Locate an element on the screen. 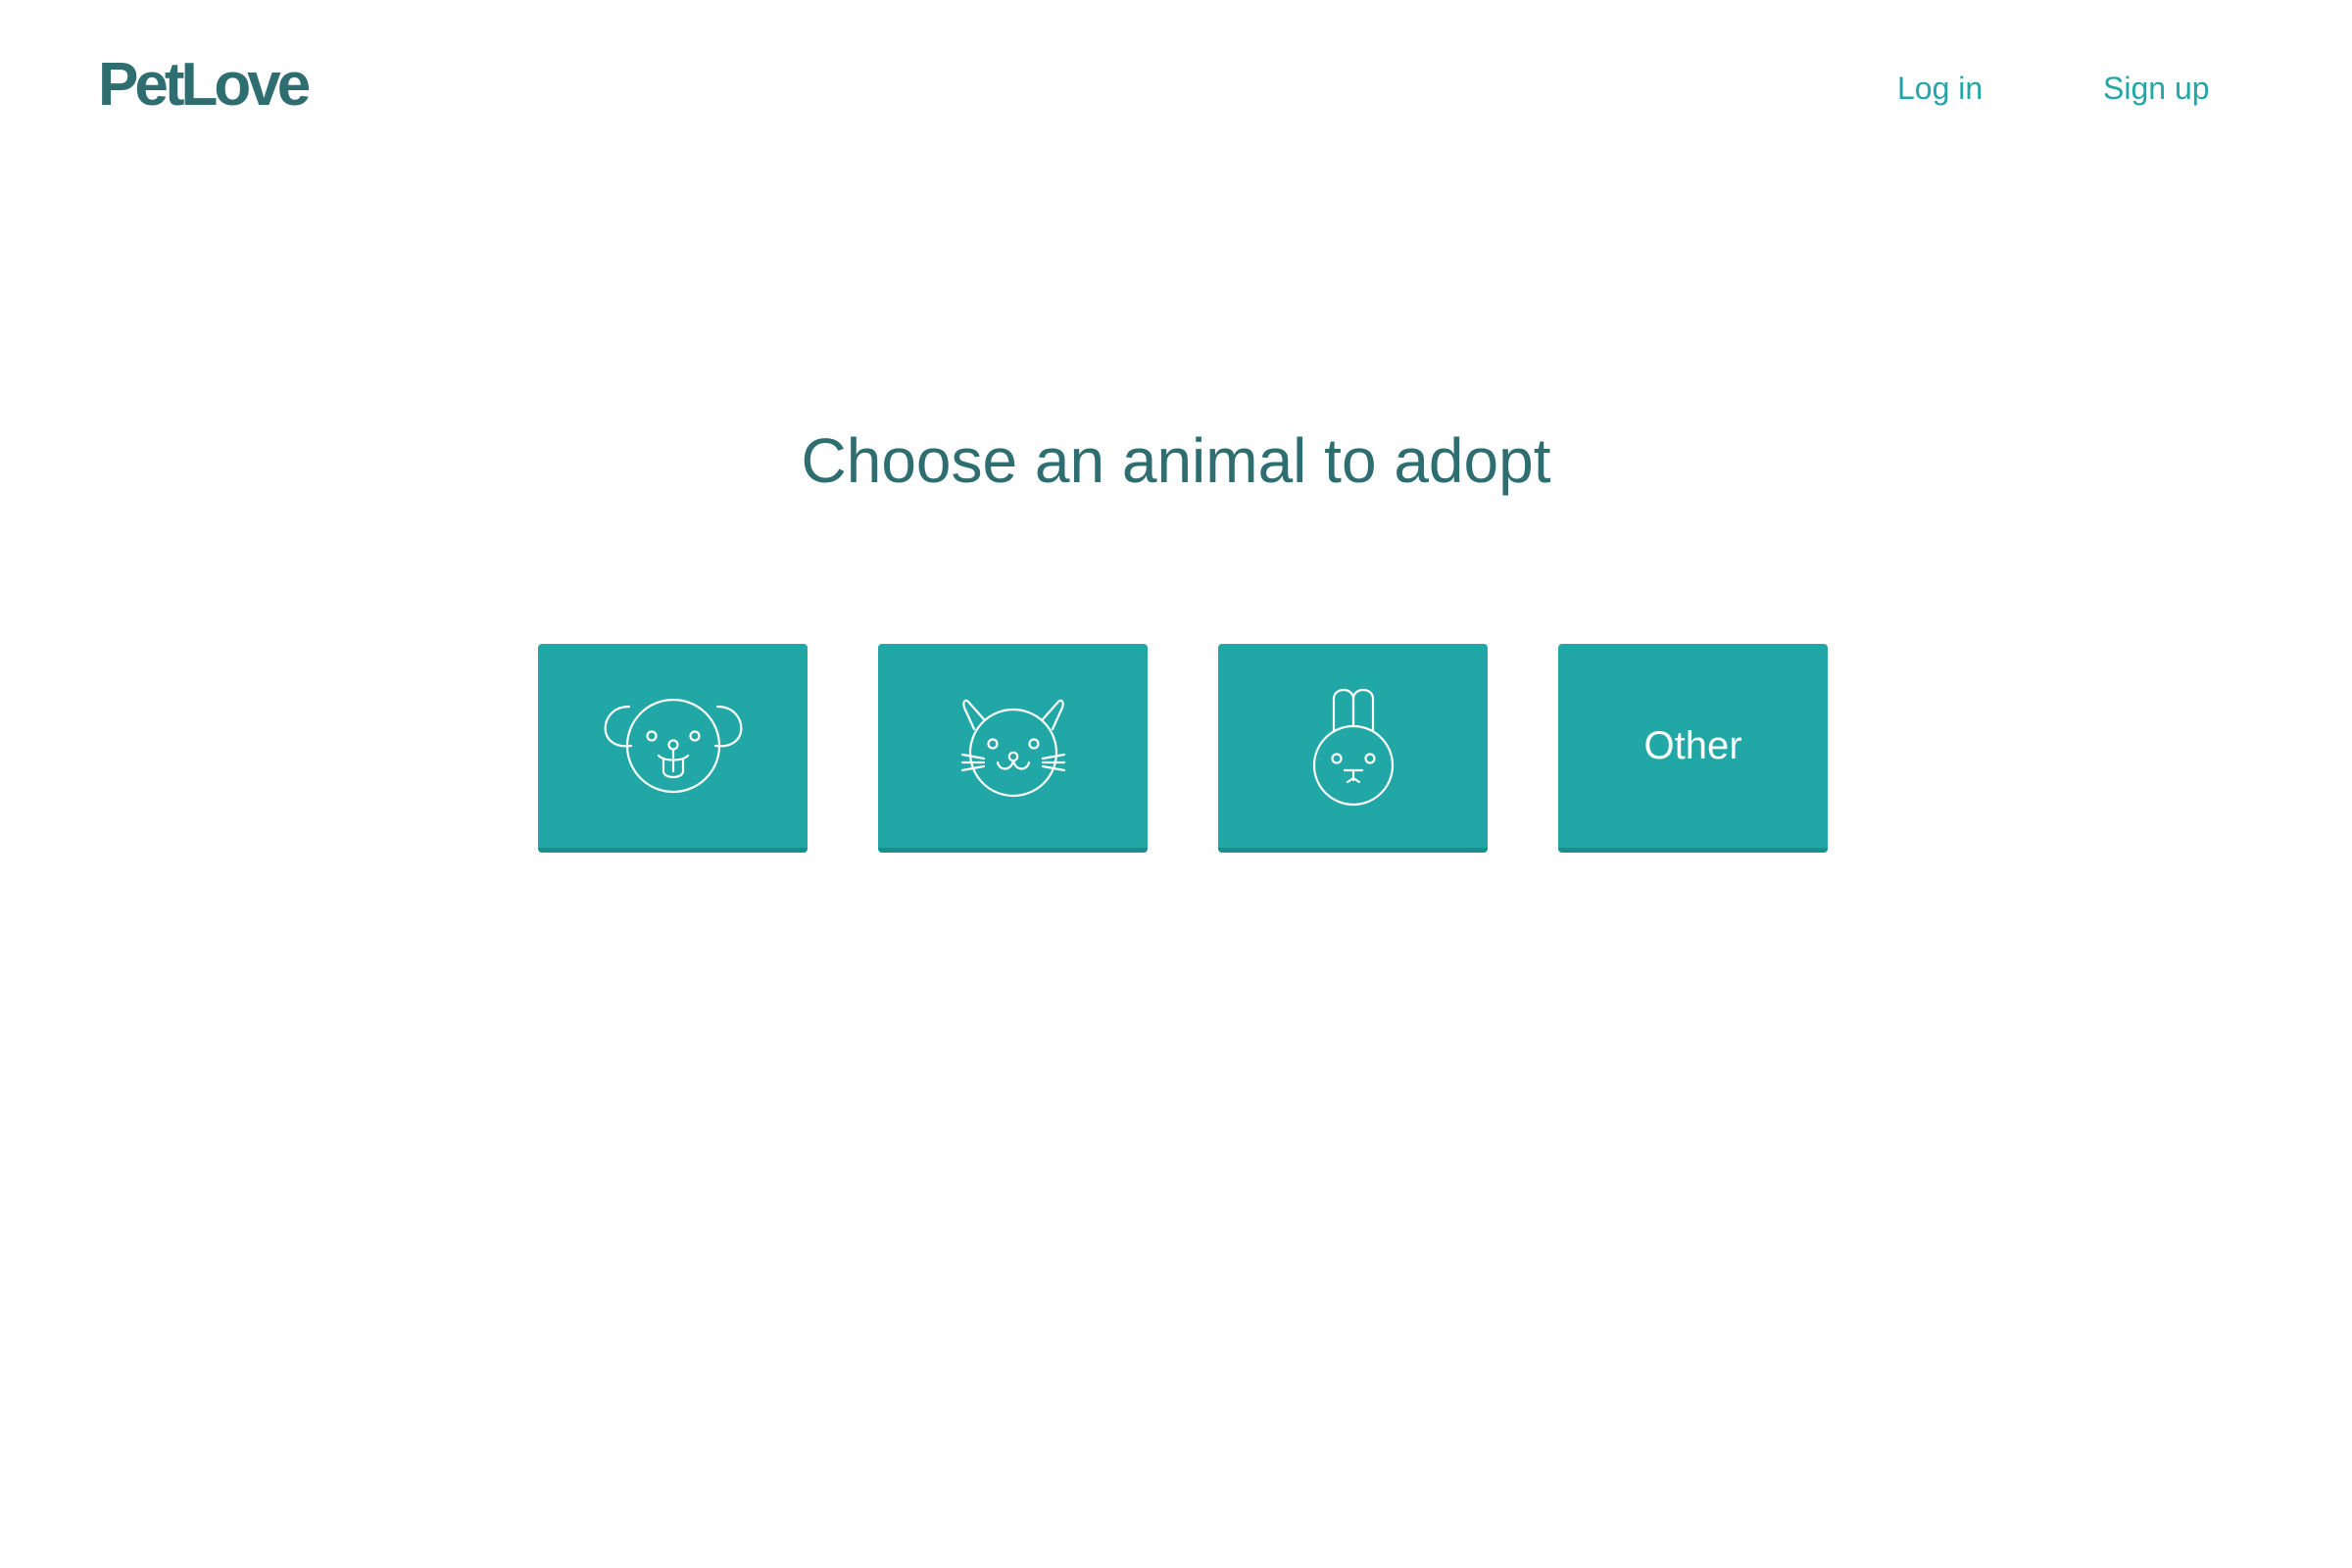  dog-option-button is located at coordinates (673, 748).